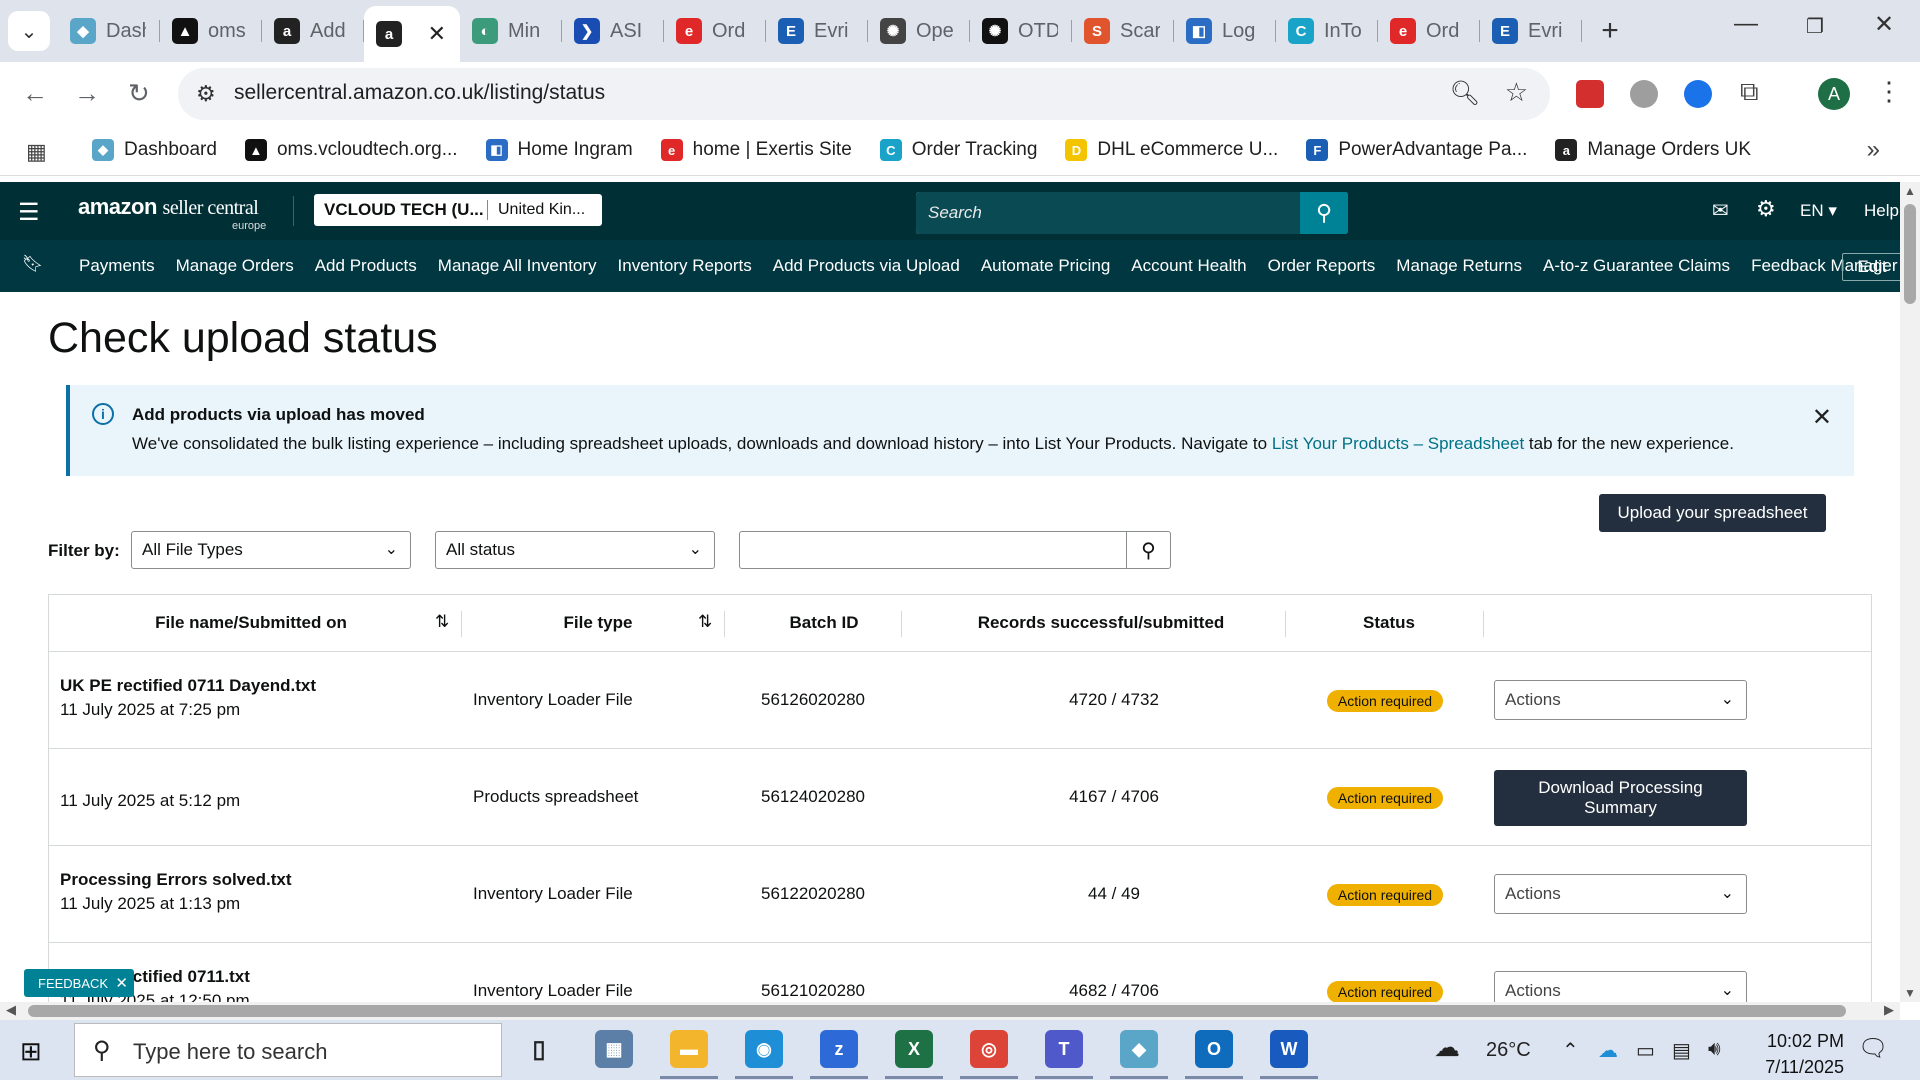  What do you see at coordinates (1645, 1050) in the screenshot?
I see `battery-icon: ▭` at bounding box center [1645, 1050].